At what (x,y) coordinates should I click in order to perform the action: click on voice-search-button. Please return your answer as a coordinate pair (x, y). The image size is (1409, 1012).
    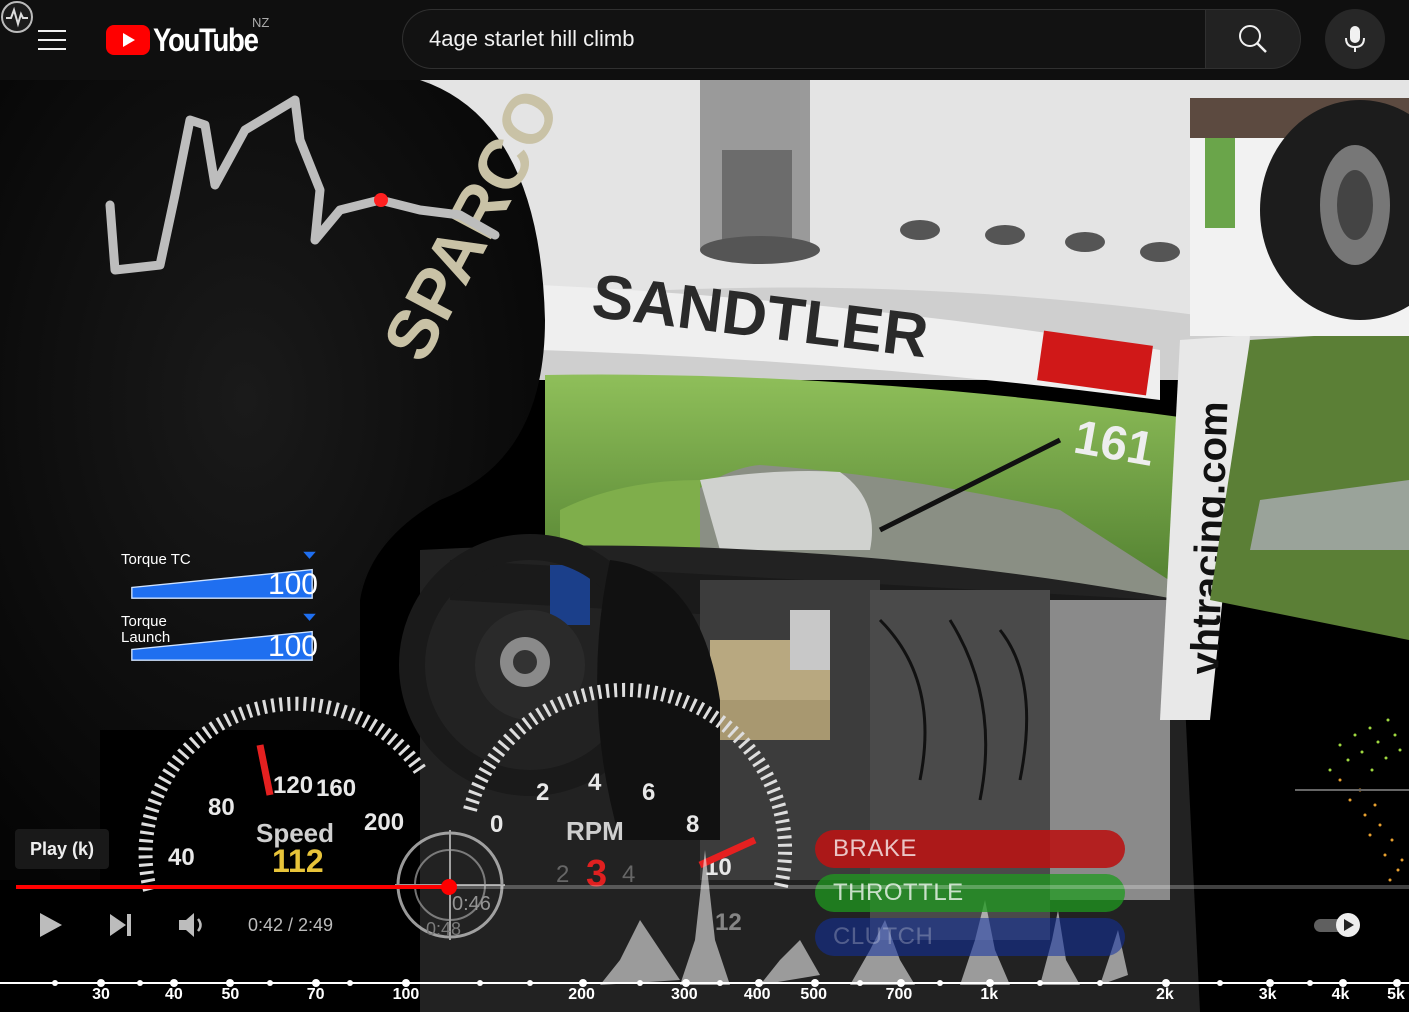
    Looking at the image, I should click on (1355, 39).